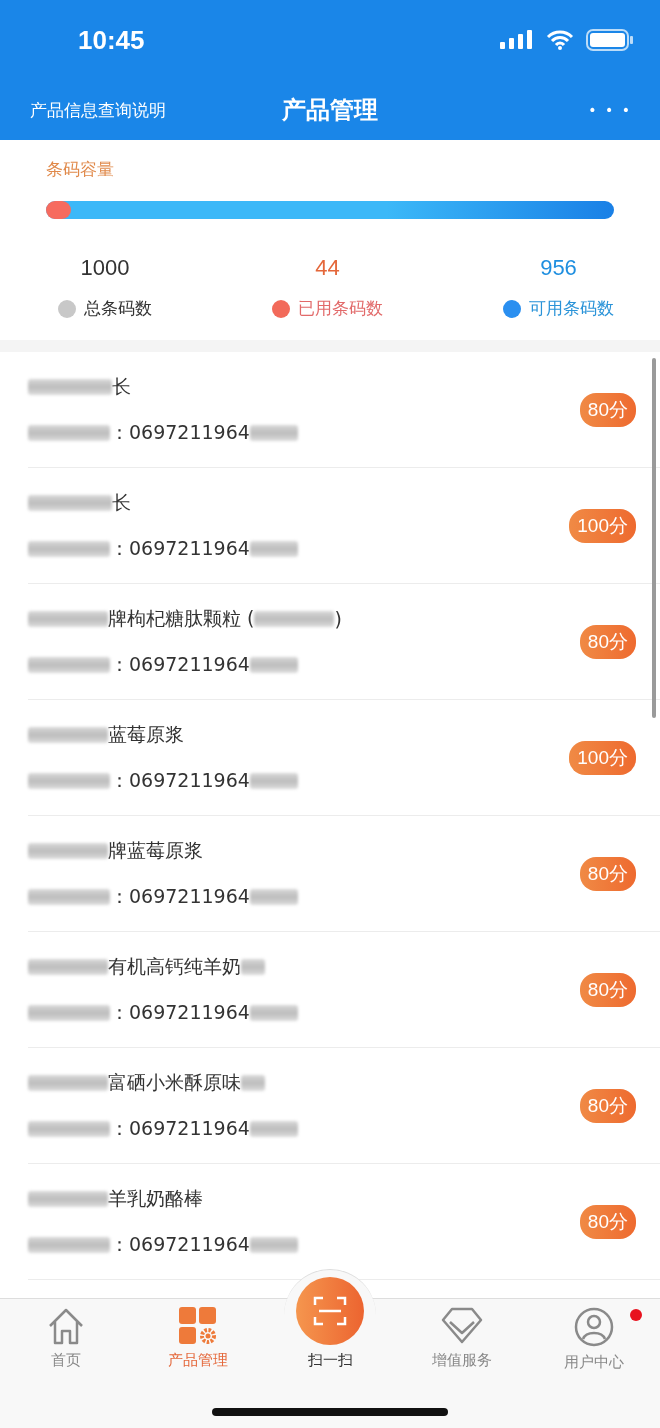 The height and width of the screenshot is (1428, 660). What do you see at coordinates (174, 966) in the screenshot?
I see `product-name: 有机高钙纯羊奶` at bounding box center [174, 966].